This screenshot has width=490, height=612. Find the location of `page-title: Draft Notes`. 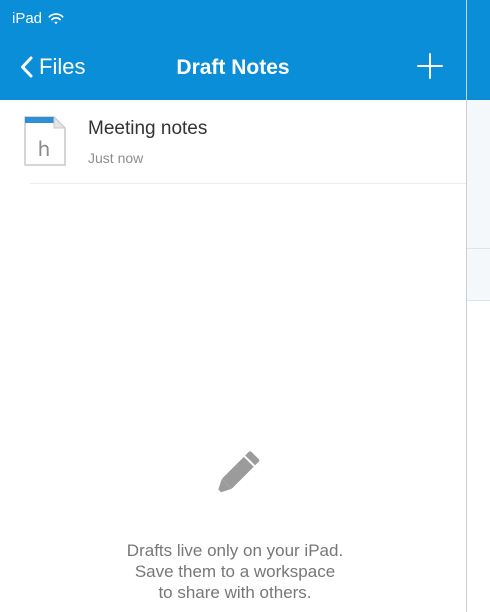

page-title: Draft Notes is located at coordinates (233, 67).